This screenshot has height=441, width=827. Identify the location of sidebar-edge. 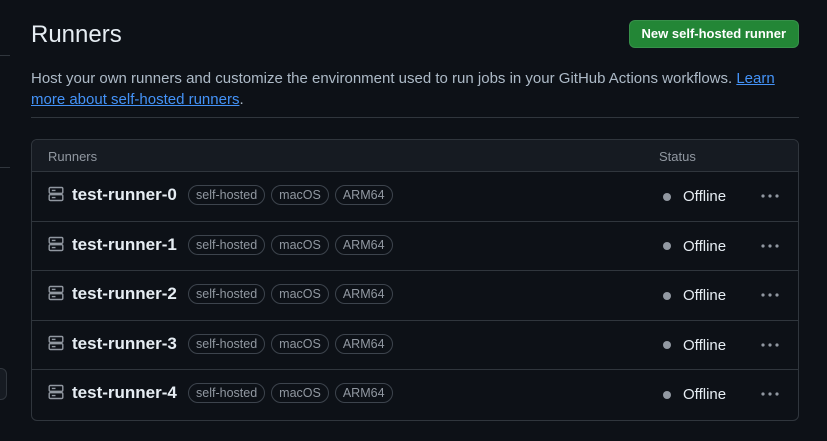
(5, 220).